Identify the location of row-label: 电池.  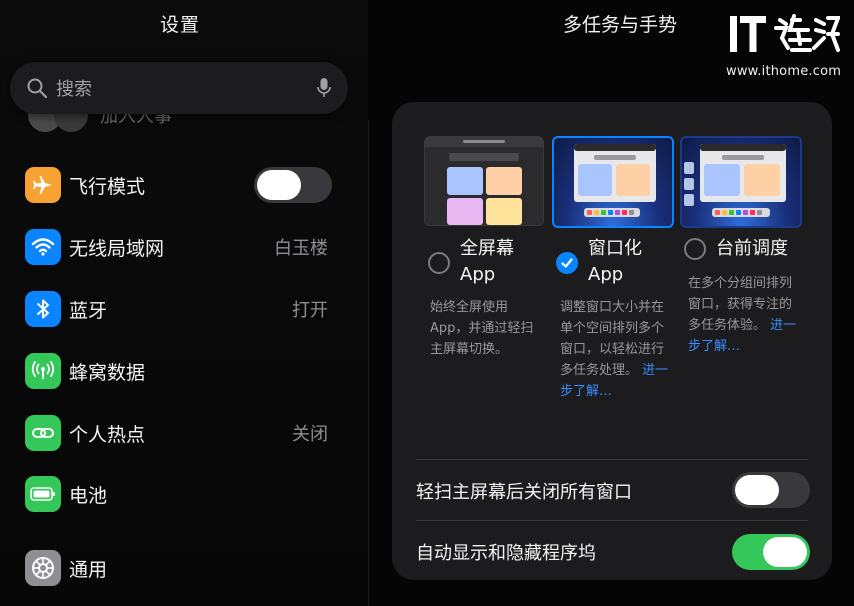
(88, 495).